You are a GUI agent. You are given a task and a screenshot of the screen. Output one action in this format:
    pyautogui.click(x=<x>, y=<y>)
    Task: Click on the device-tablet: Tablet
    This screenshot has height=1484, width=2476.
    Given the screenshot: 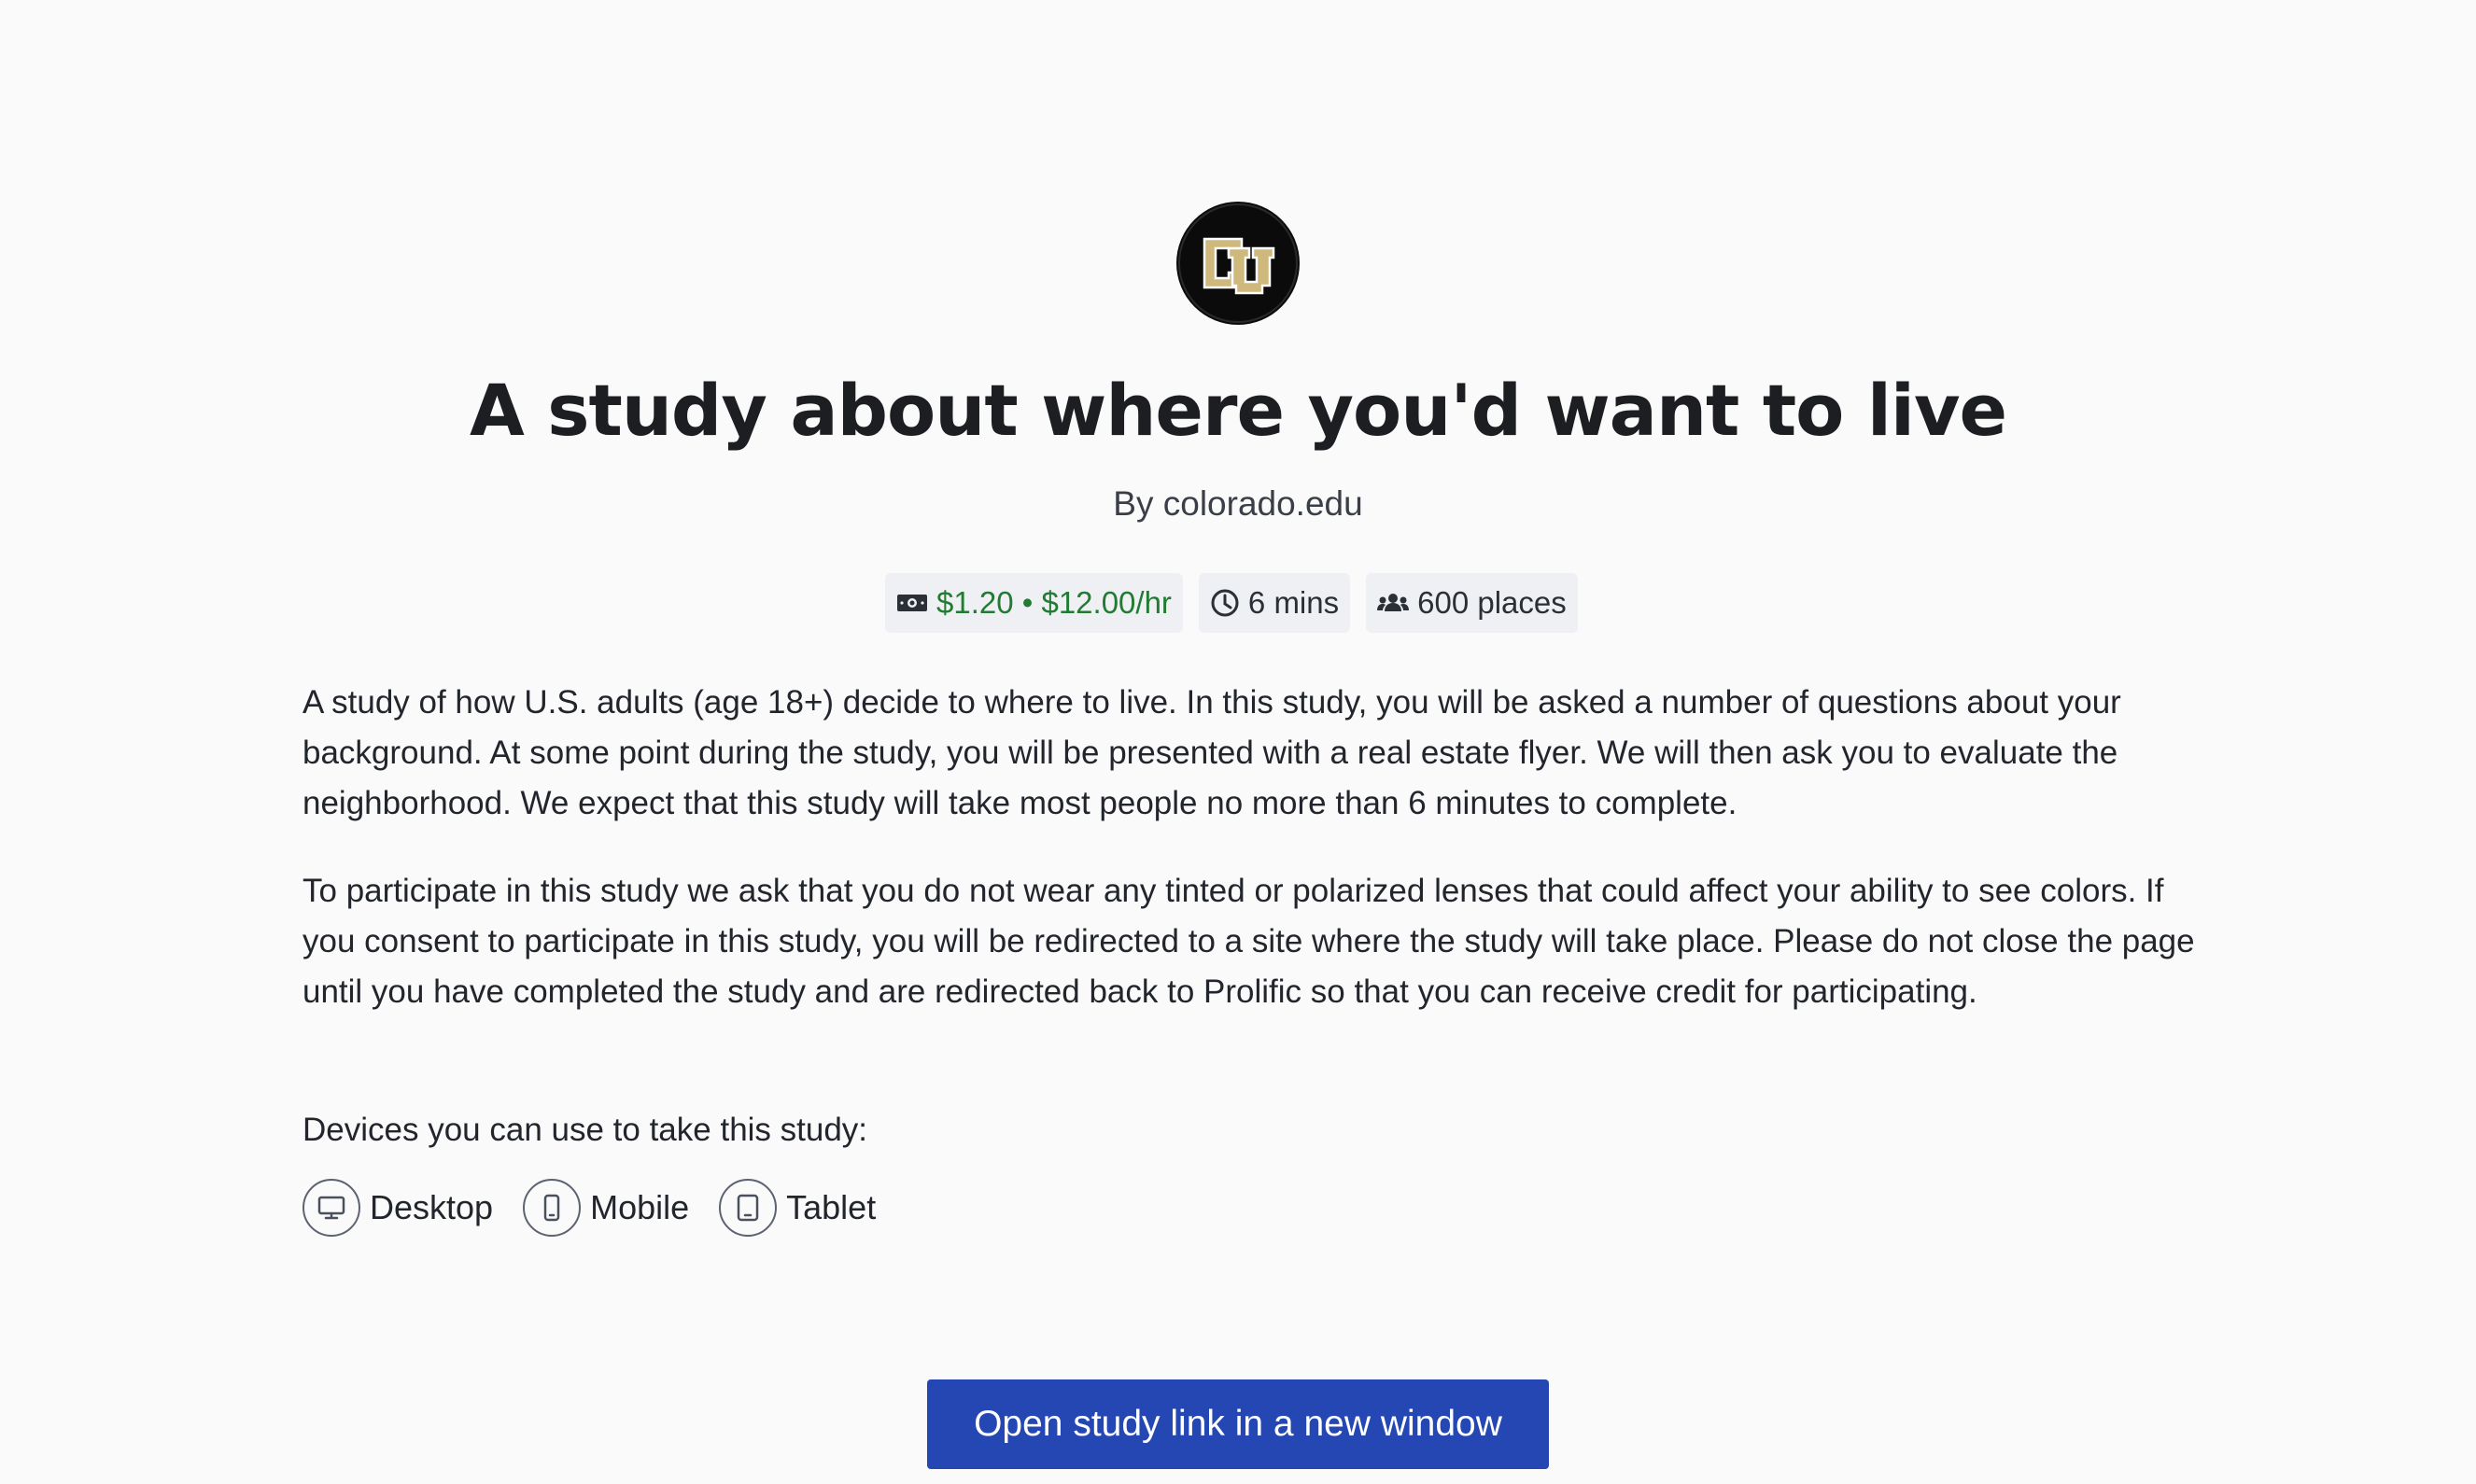 What is the action you would take?
    pyautogui.click(x=797, y=1208)
    